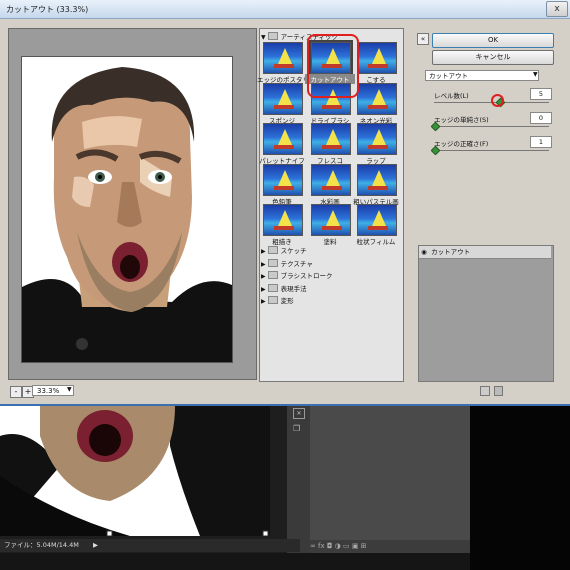 This screenshot has height=570, width=570. What do you see at coordinates (331, 251) in the screenshot?
I see `category-item: ▶ スケッチ` at bounding box center [331, 251].